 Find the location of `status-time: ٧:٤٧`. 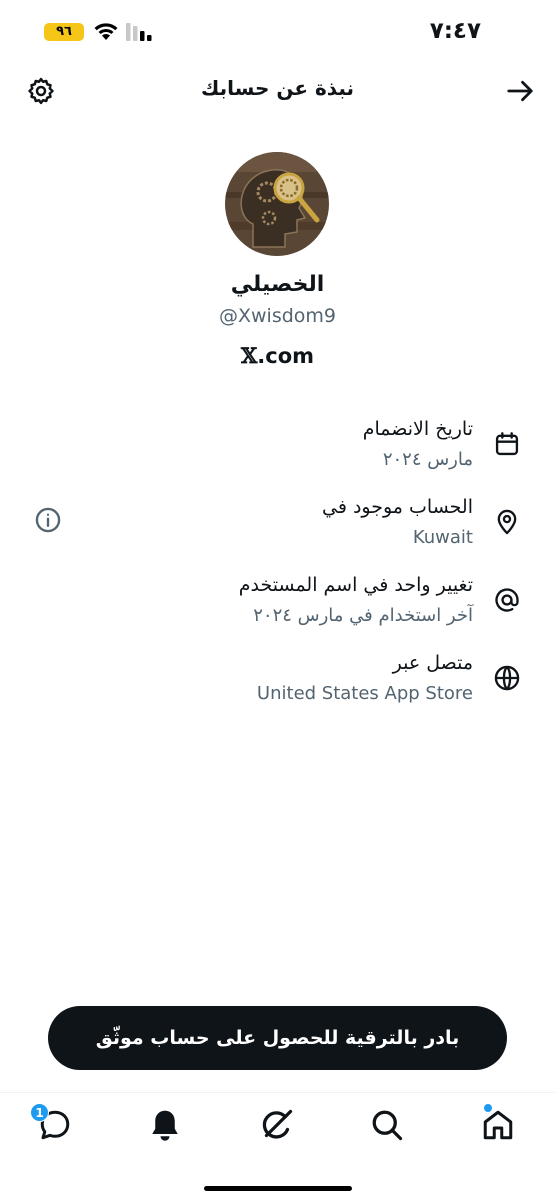

status-time: ٧:٤٧ is located at coordinates (455, 31).